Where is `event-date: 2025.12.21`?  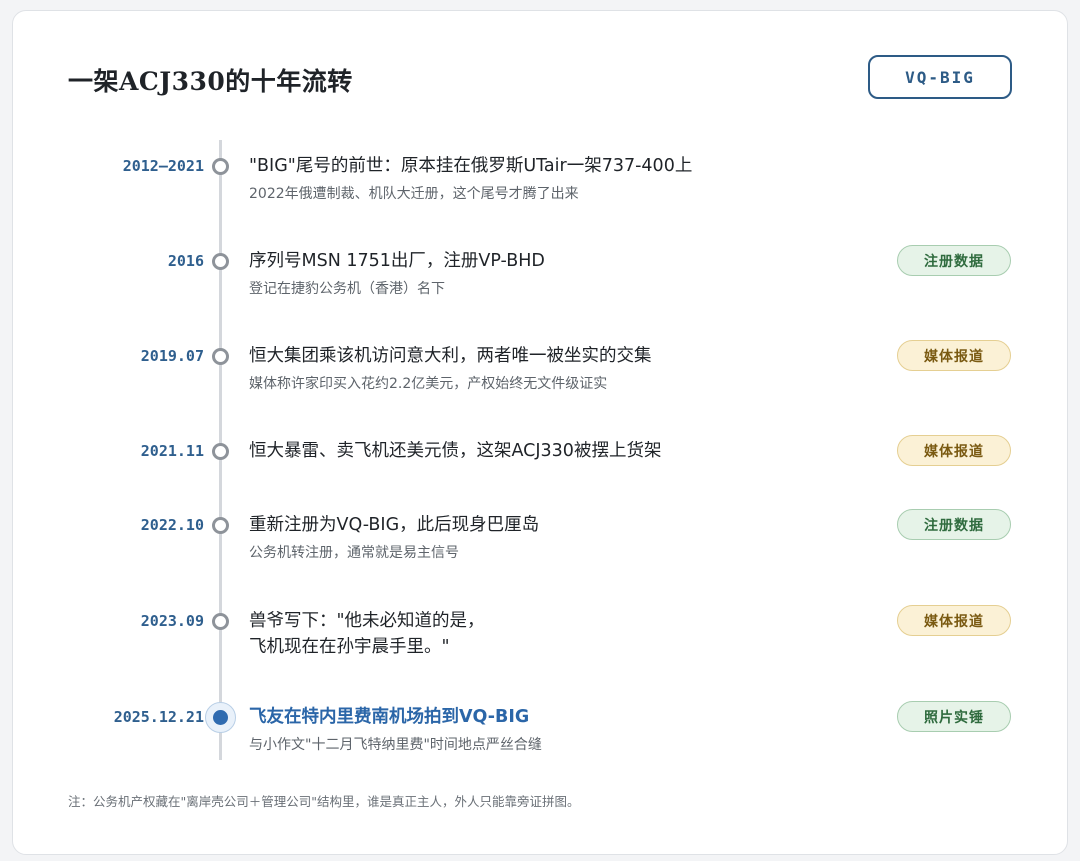 event-date: 2025.12.21 is located at coordinates (158, 717).